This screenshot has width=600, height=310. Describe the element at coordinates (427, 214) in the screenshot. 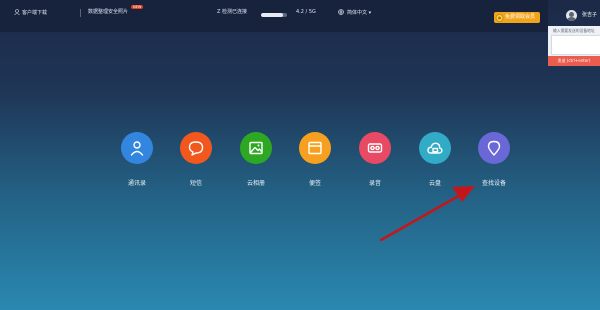

I see `annotation-arrow` at that location.